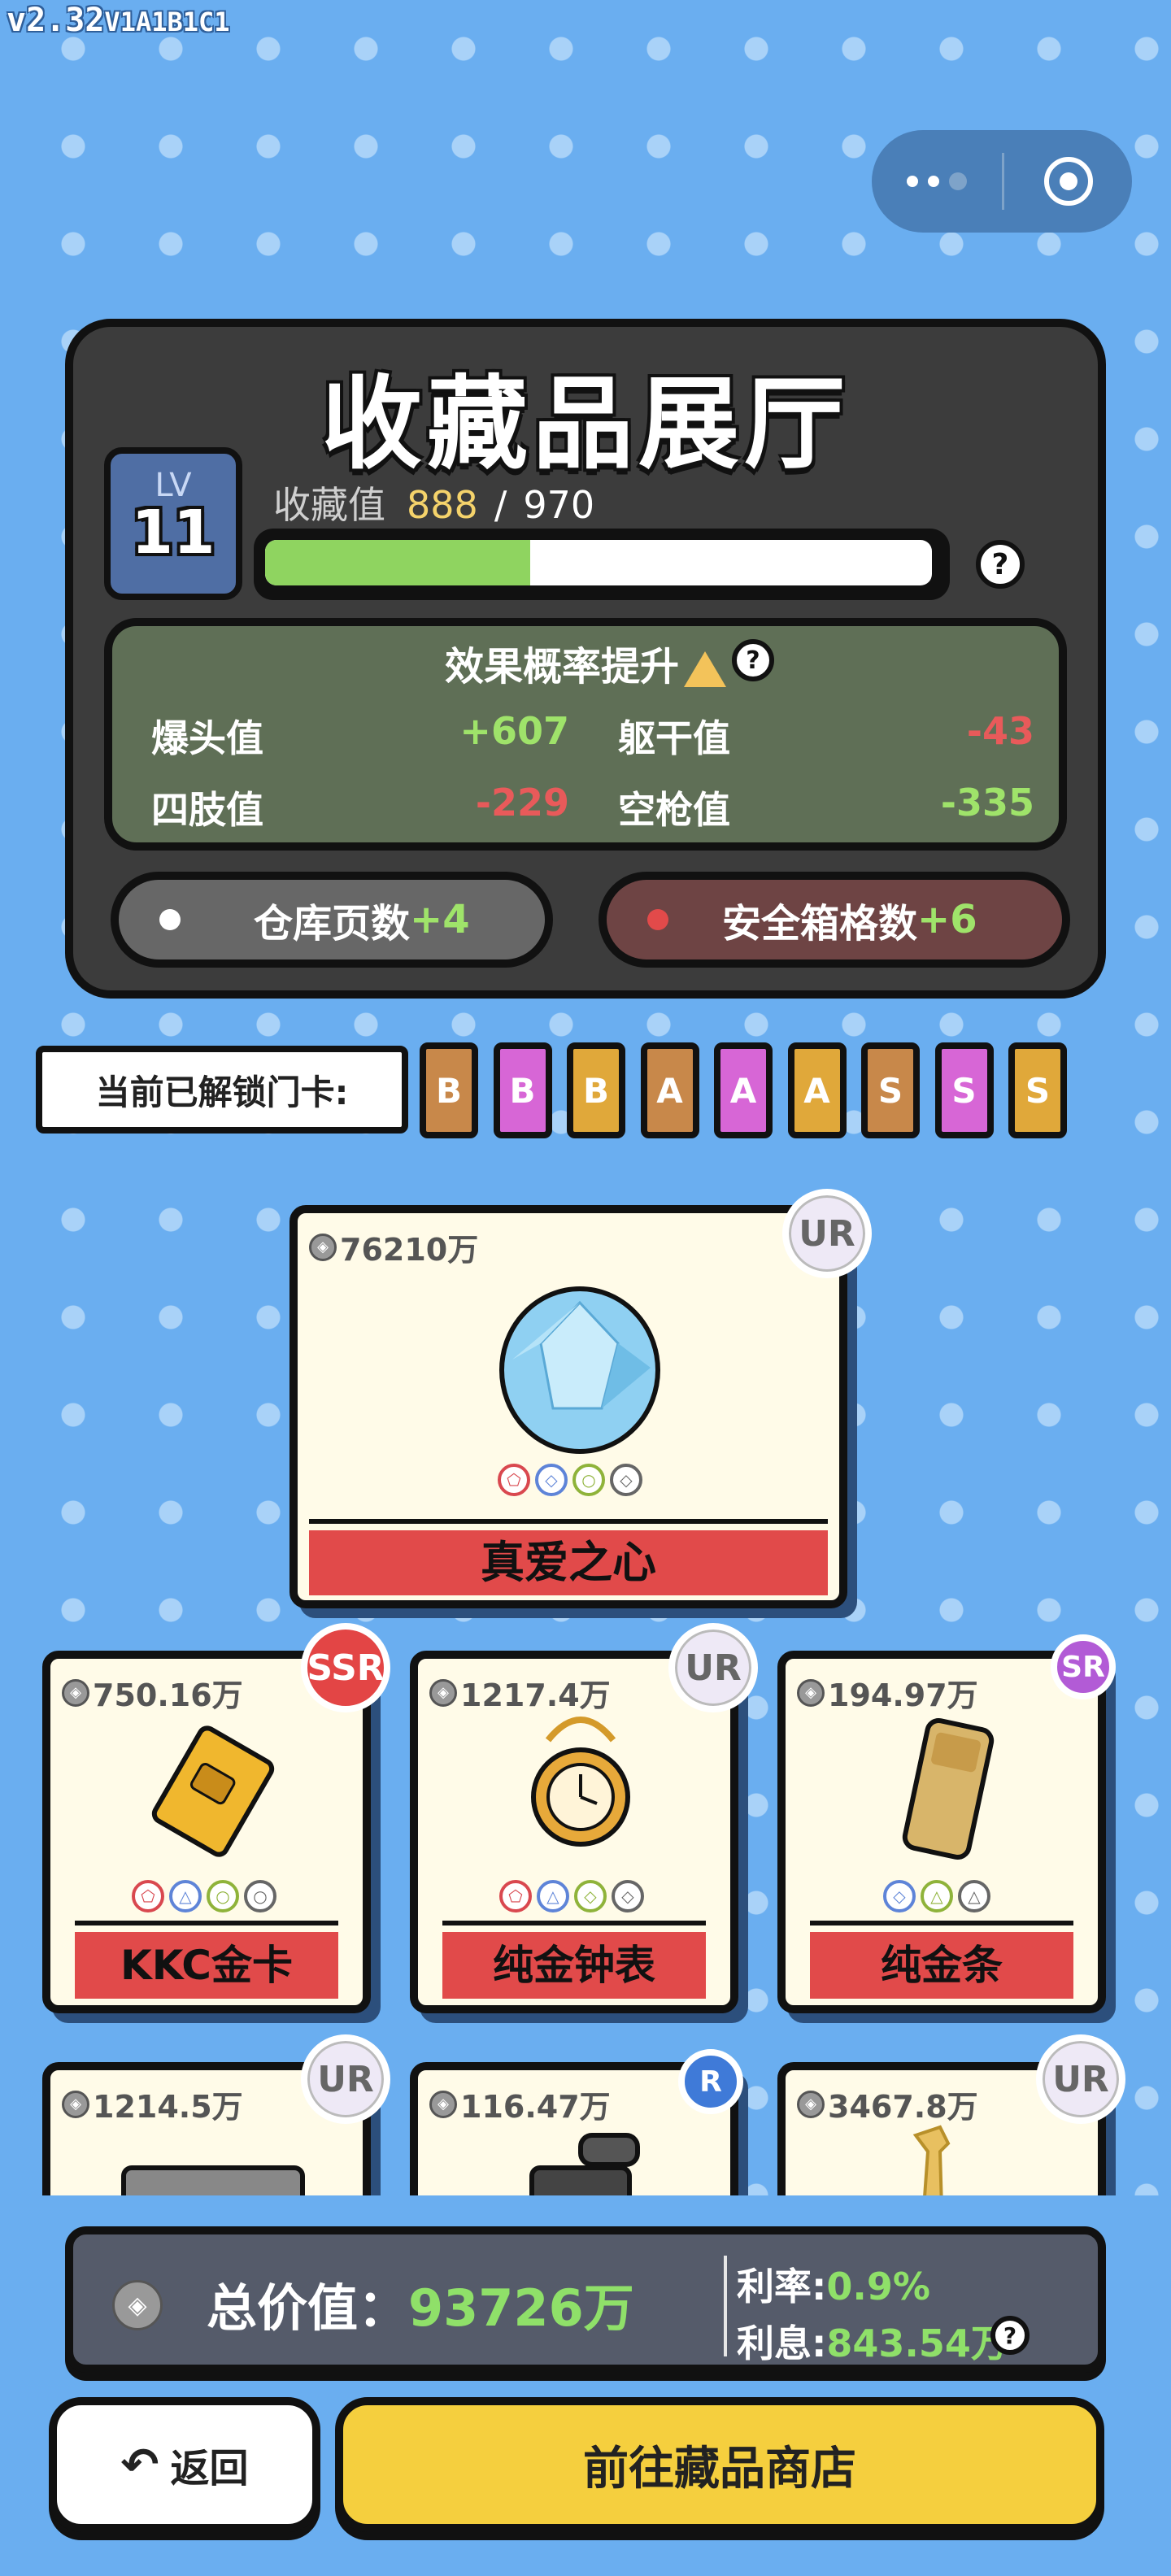  Describe the element at coordinates (1084, 1666) in the screenshot. I see `rarity-badge: SR` at that location.